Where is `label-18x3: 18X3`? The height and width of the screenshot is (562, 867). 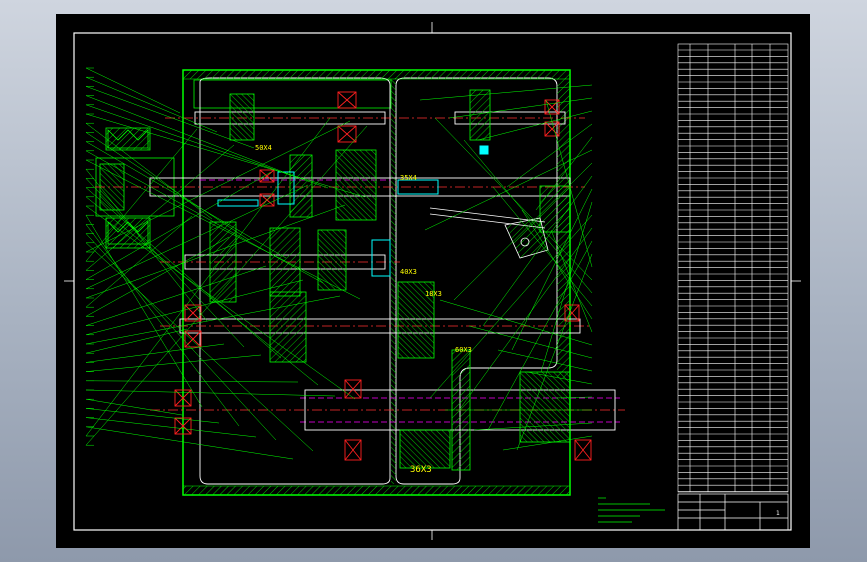
label-18x3: 18X3 is located at coordinates (433, 294).